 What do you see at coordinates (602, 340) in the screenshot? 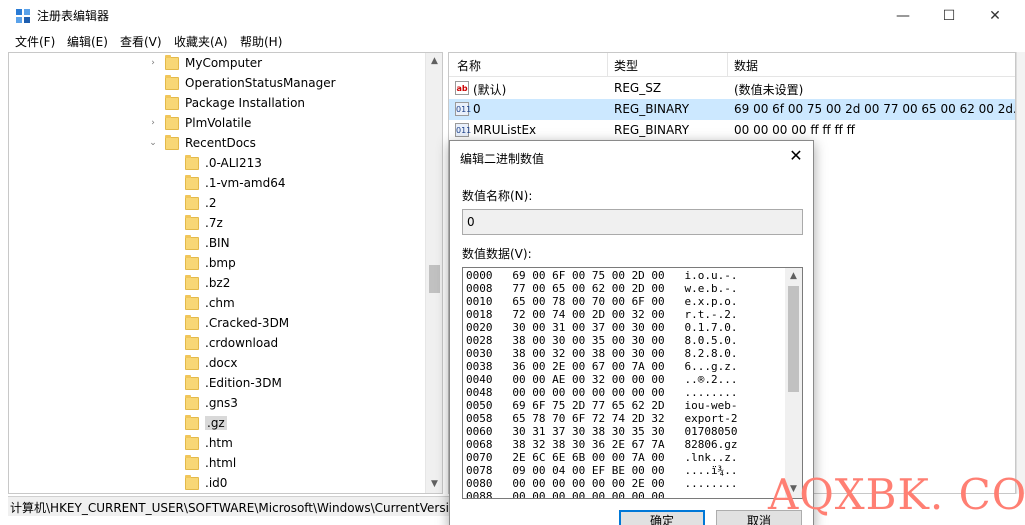
I see `hex-line: 0028 38 00 30 00 35 00 30 00 8.0.5.0.` at bounding box center [602, 340].